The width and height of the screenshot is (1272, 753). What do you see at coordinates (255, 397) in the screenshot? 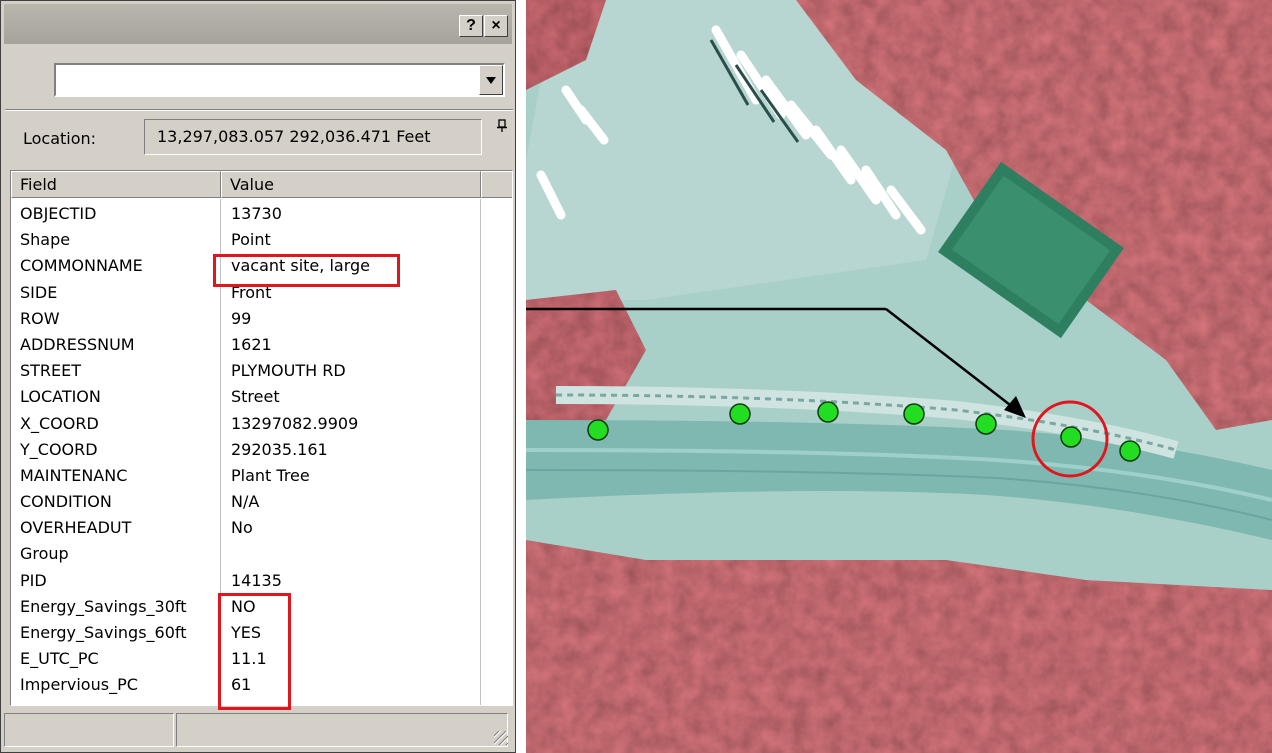
I see `field-value: Street` at bounding box center [255, 397].